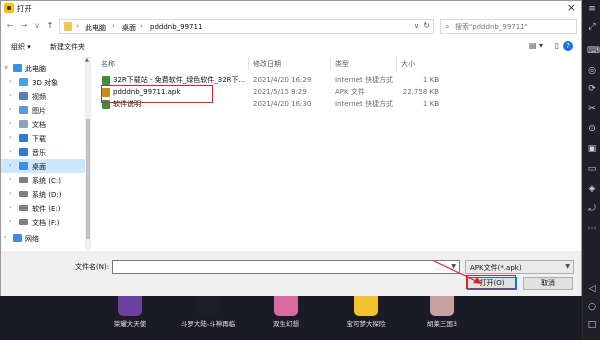 The width and height of the screenshot is (600, 340). What do you see at coordinates (571, 7) in the screenshot?
I see `close-icon: ×` at bounding box center [571, 7].